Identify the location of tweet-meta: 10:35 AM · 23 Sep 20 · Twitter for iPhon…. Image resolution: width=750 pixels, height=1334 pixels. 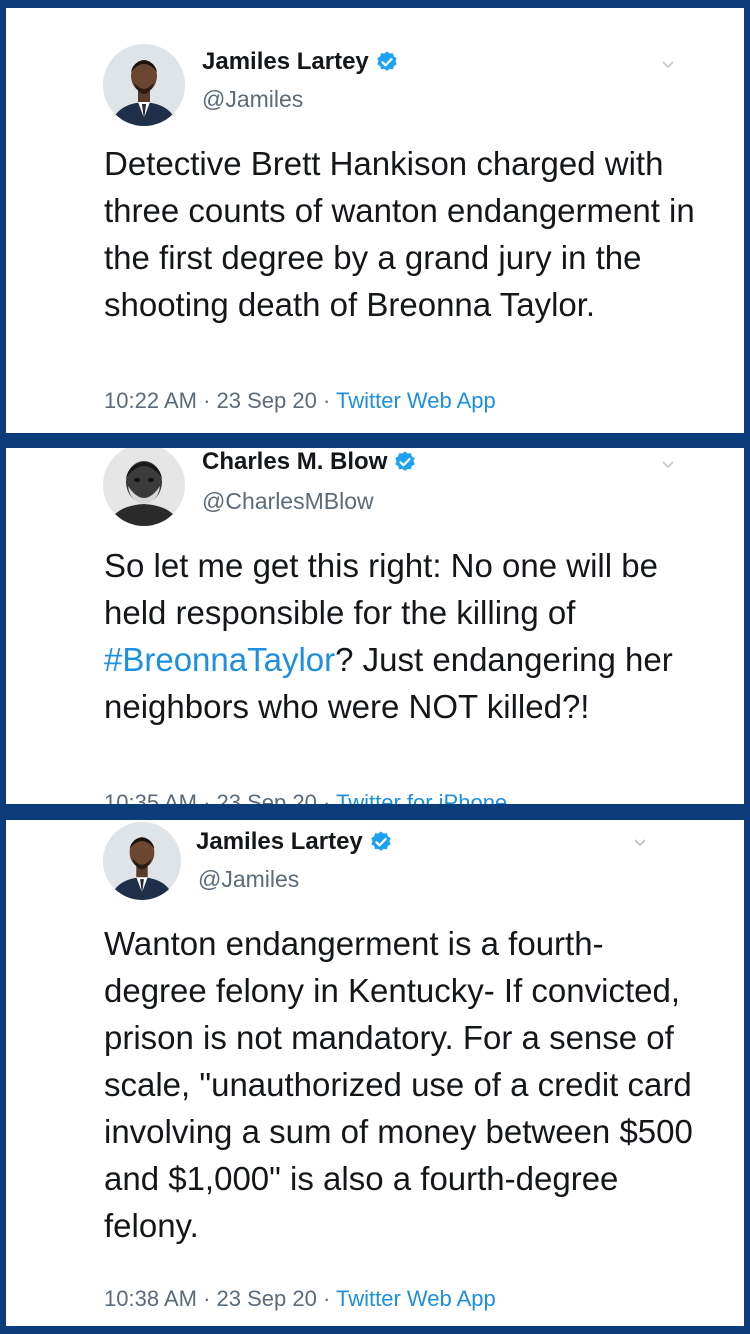
(305, 797).